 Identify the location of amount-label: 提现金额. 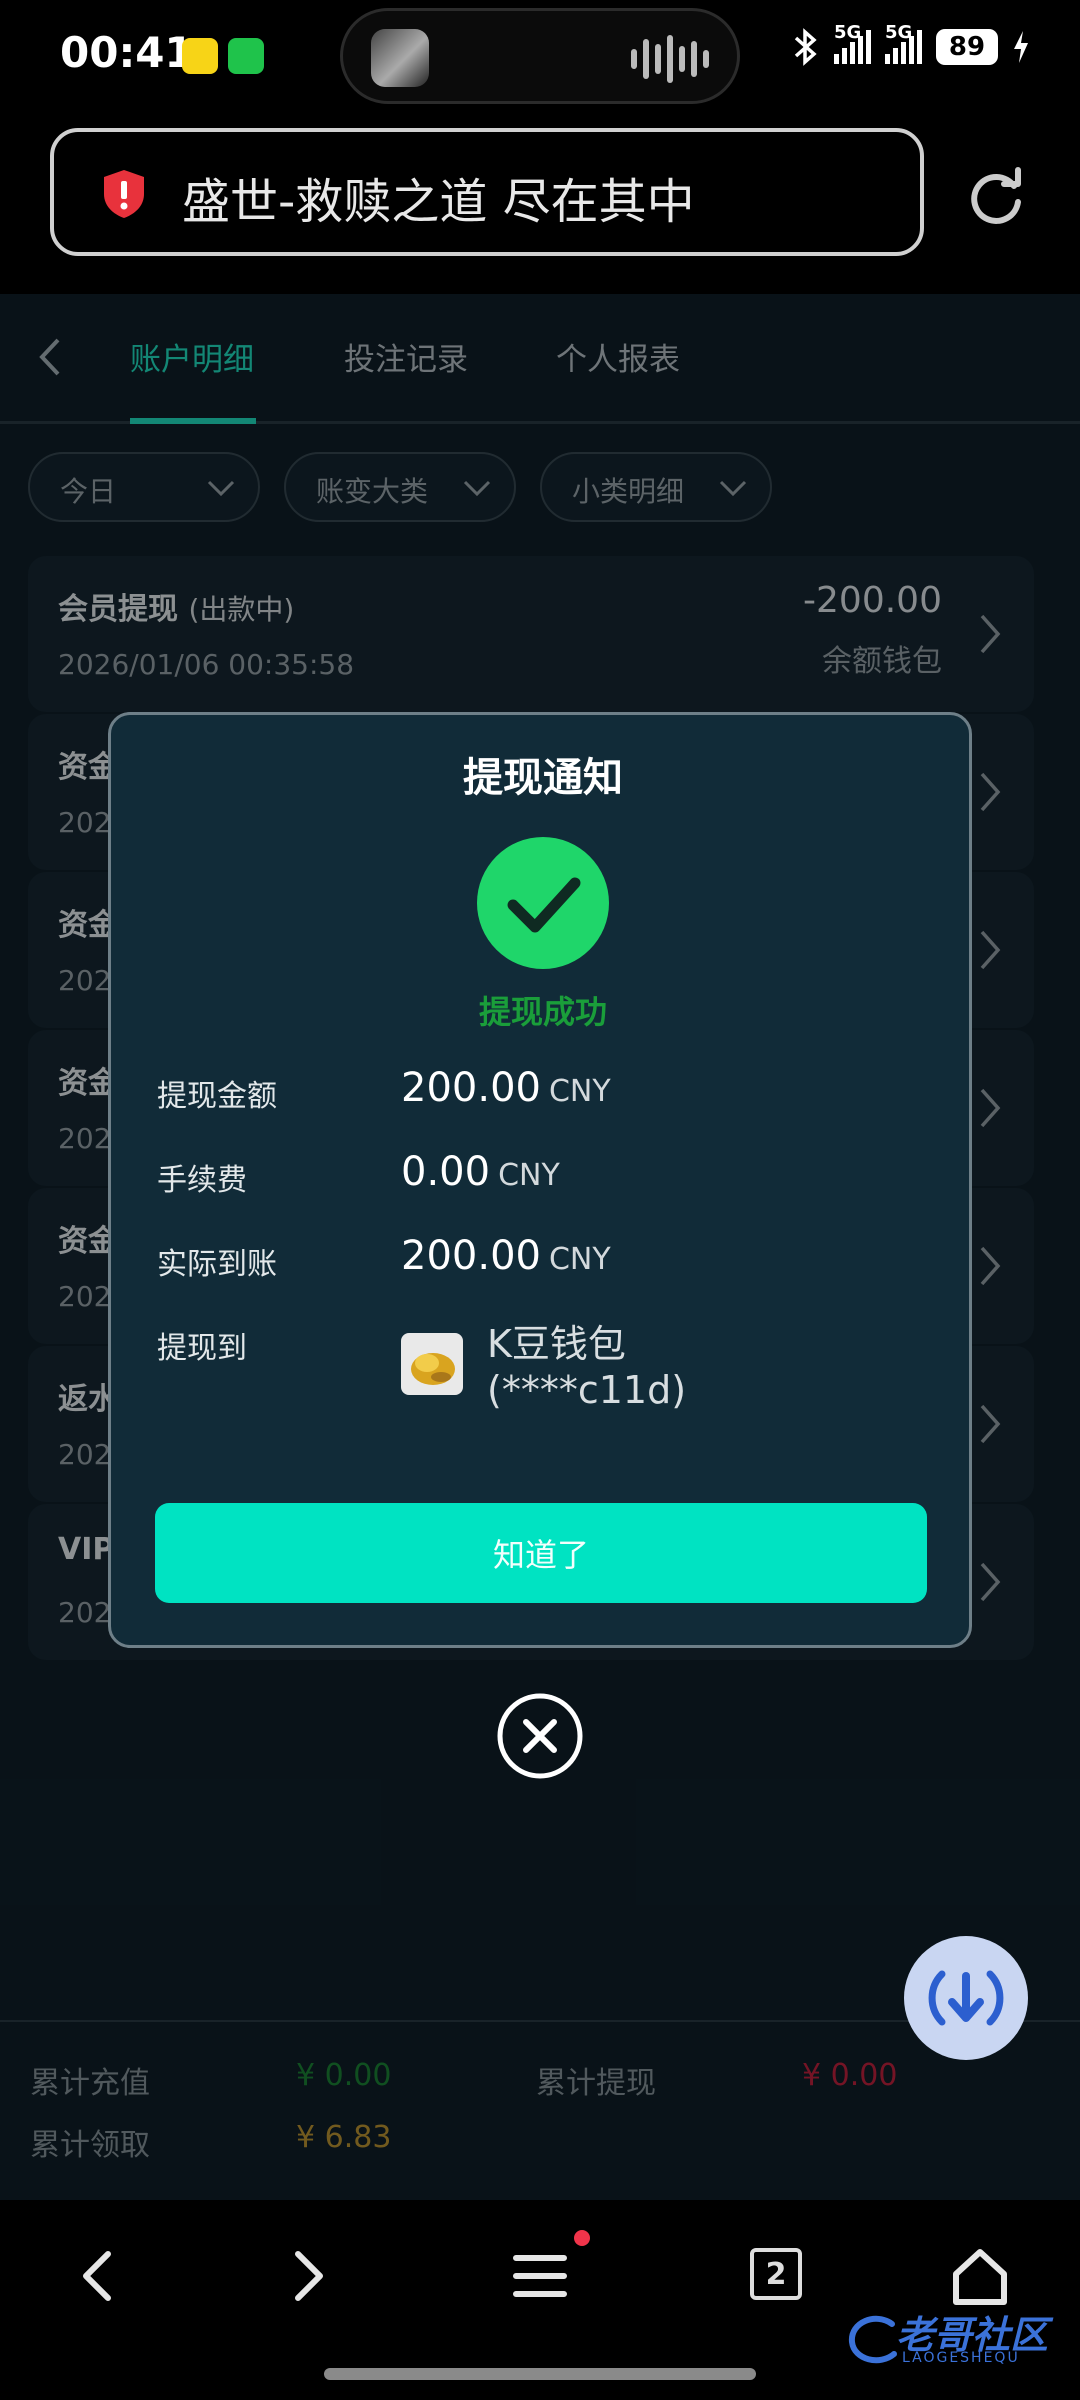
(217, 1096).